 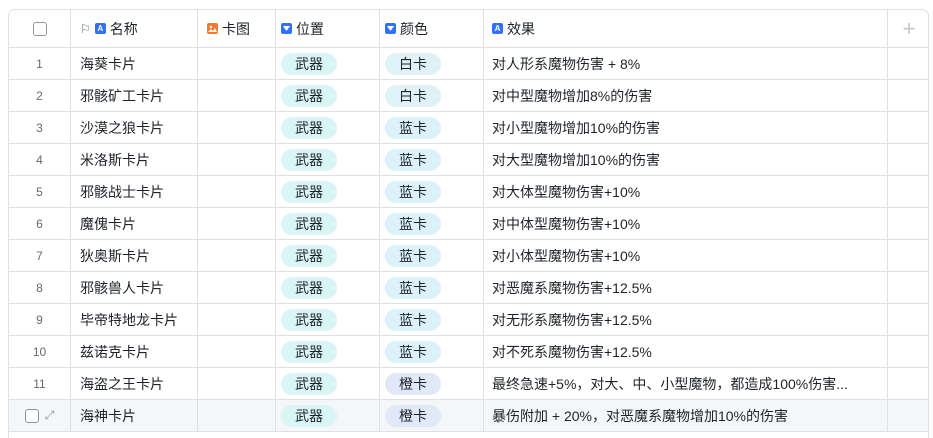 What do you see at coordinates (686, 223) in the screenshot?
I see `cell-effect: 对中体型魔物伤害+10%` at bounding box center [686, 223].